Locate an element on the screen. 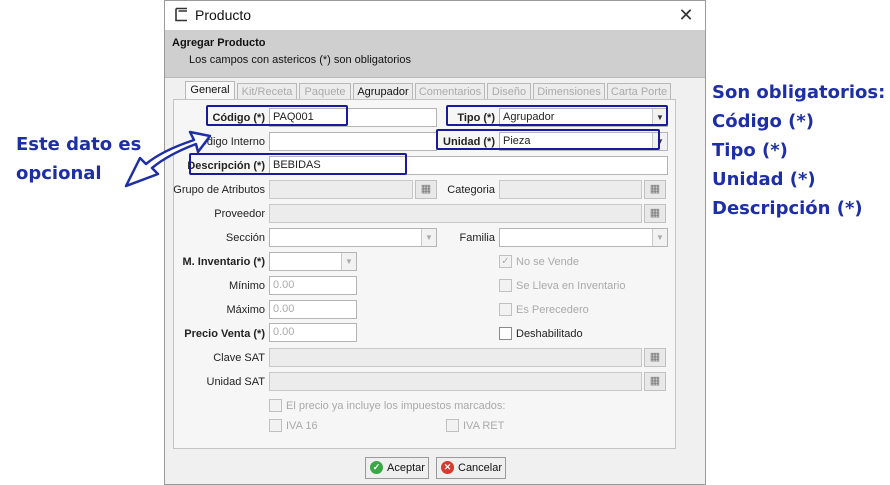 The width and height of the screenshot is (890, 485). maximo-label: Máximo is located at coordinates (245, 310).